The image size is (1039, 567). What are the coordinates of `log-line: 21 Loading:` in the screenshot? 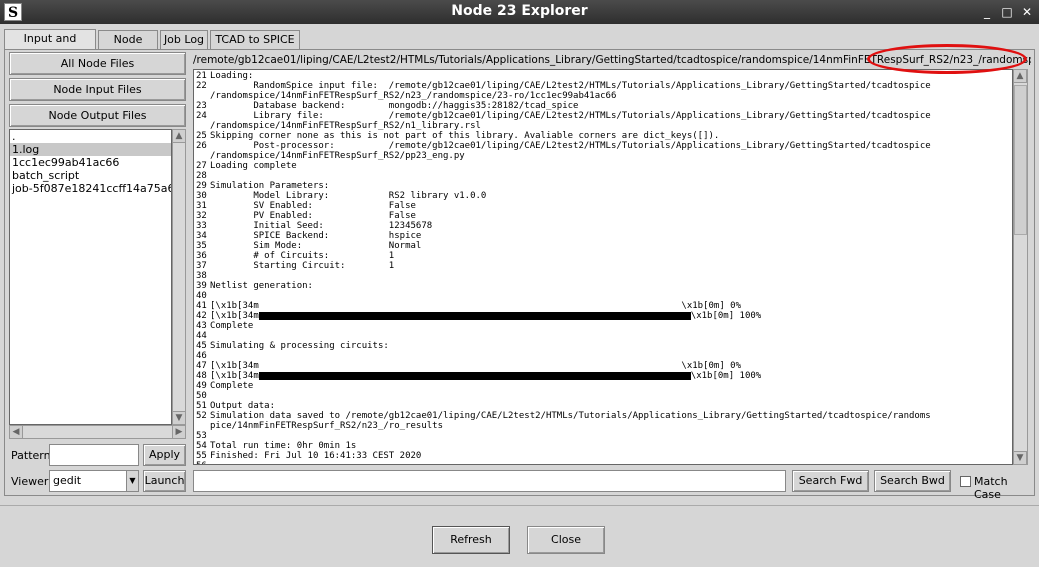 It's located at (603, 76).